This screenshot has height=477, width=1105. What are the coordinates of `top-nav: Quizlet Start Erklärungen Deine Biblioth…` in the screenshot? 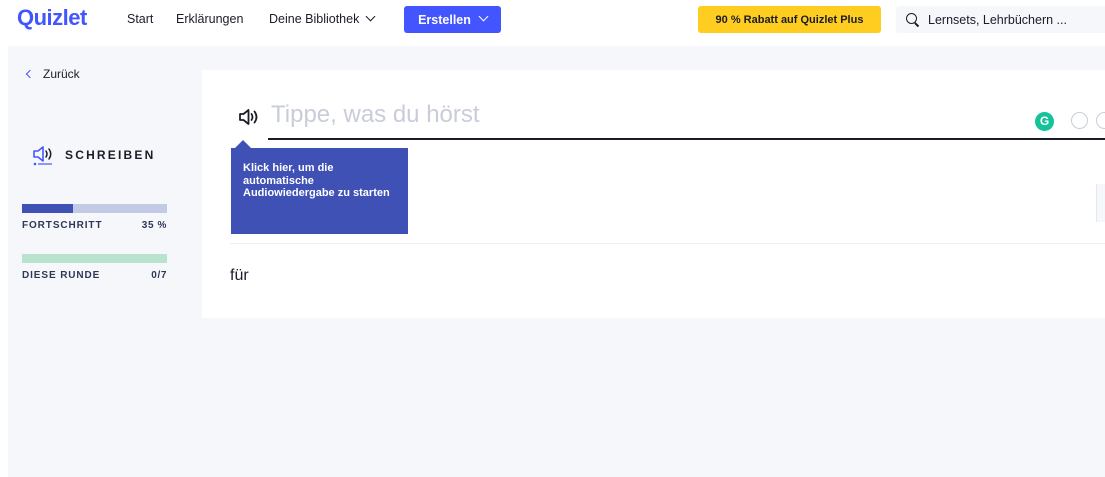 It's located at (552, 20).